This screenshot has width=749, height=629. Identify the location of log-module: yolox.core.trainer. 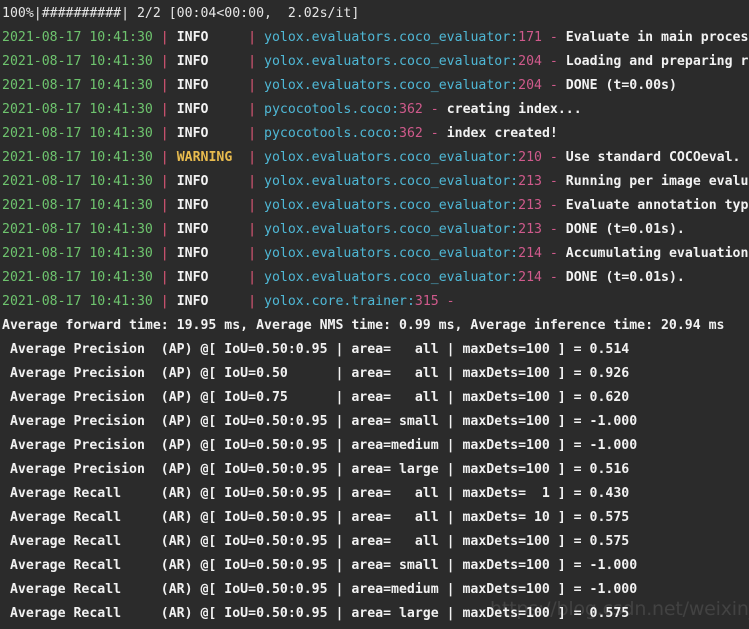
(335, 301).